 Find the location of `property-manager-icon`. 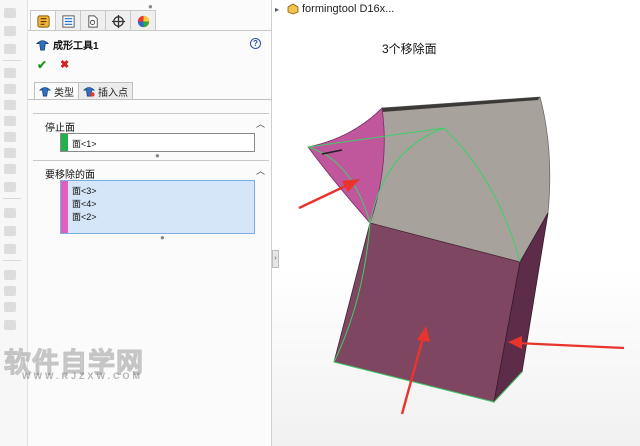

property-manager-icon is located at coordinates (43, 21).